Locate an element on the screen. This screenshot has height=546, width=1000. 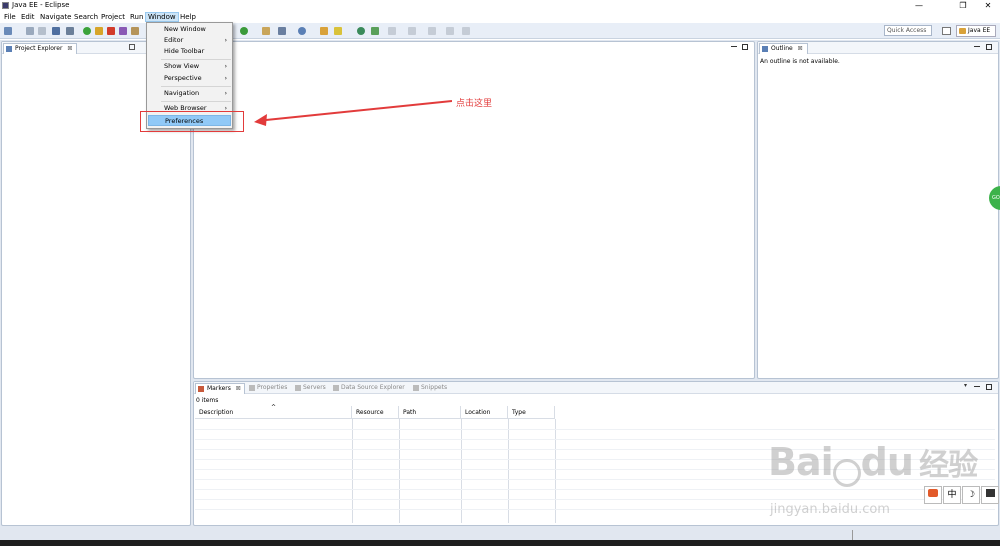
markers-count: 0 items is located at coordinates (207, 400).